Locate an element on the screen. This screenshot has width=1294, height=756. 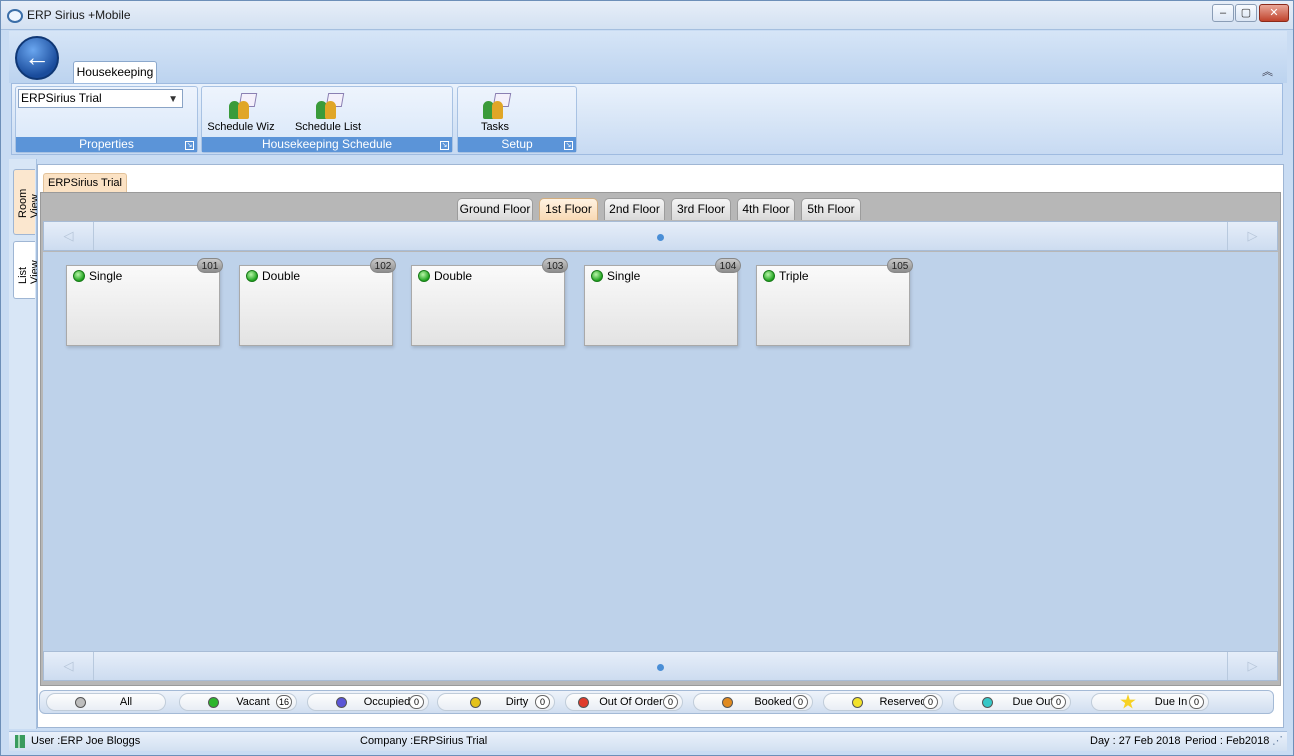
tab-erpsirius-trial: ERPSirius Trial is located at coordinates (85, 182).